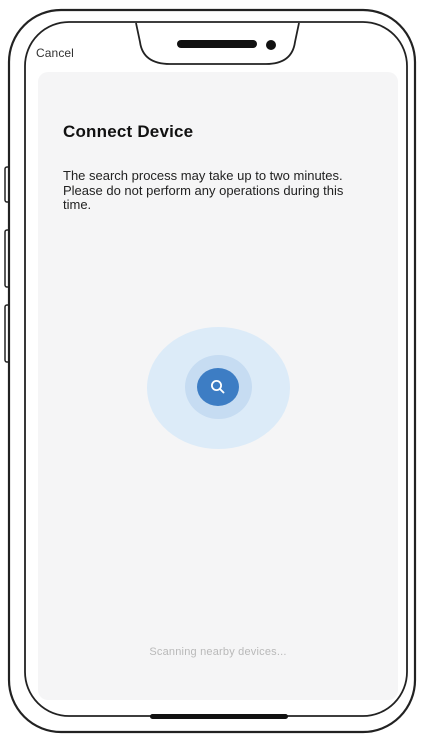  What do you see at coordinates (219, 716) in the screenshot?
I see `home-indicator` at bounding box center [219, 716].